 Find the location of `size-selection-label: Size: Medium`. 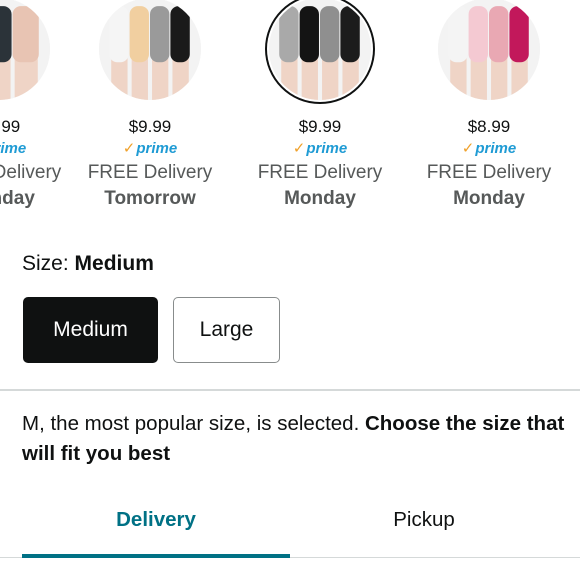

size-selection-label: Size: Medium is located at coordinates (88, 264).